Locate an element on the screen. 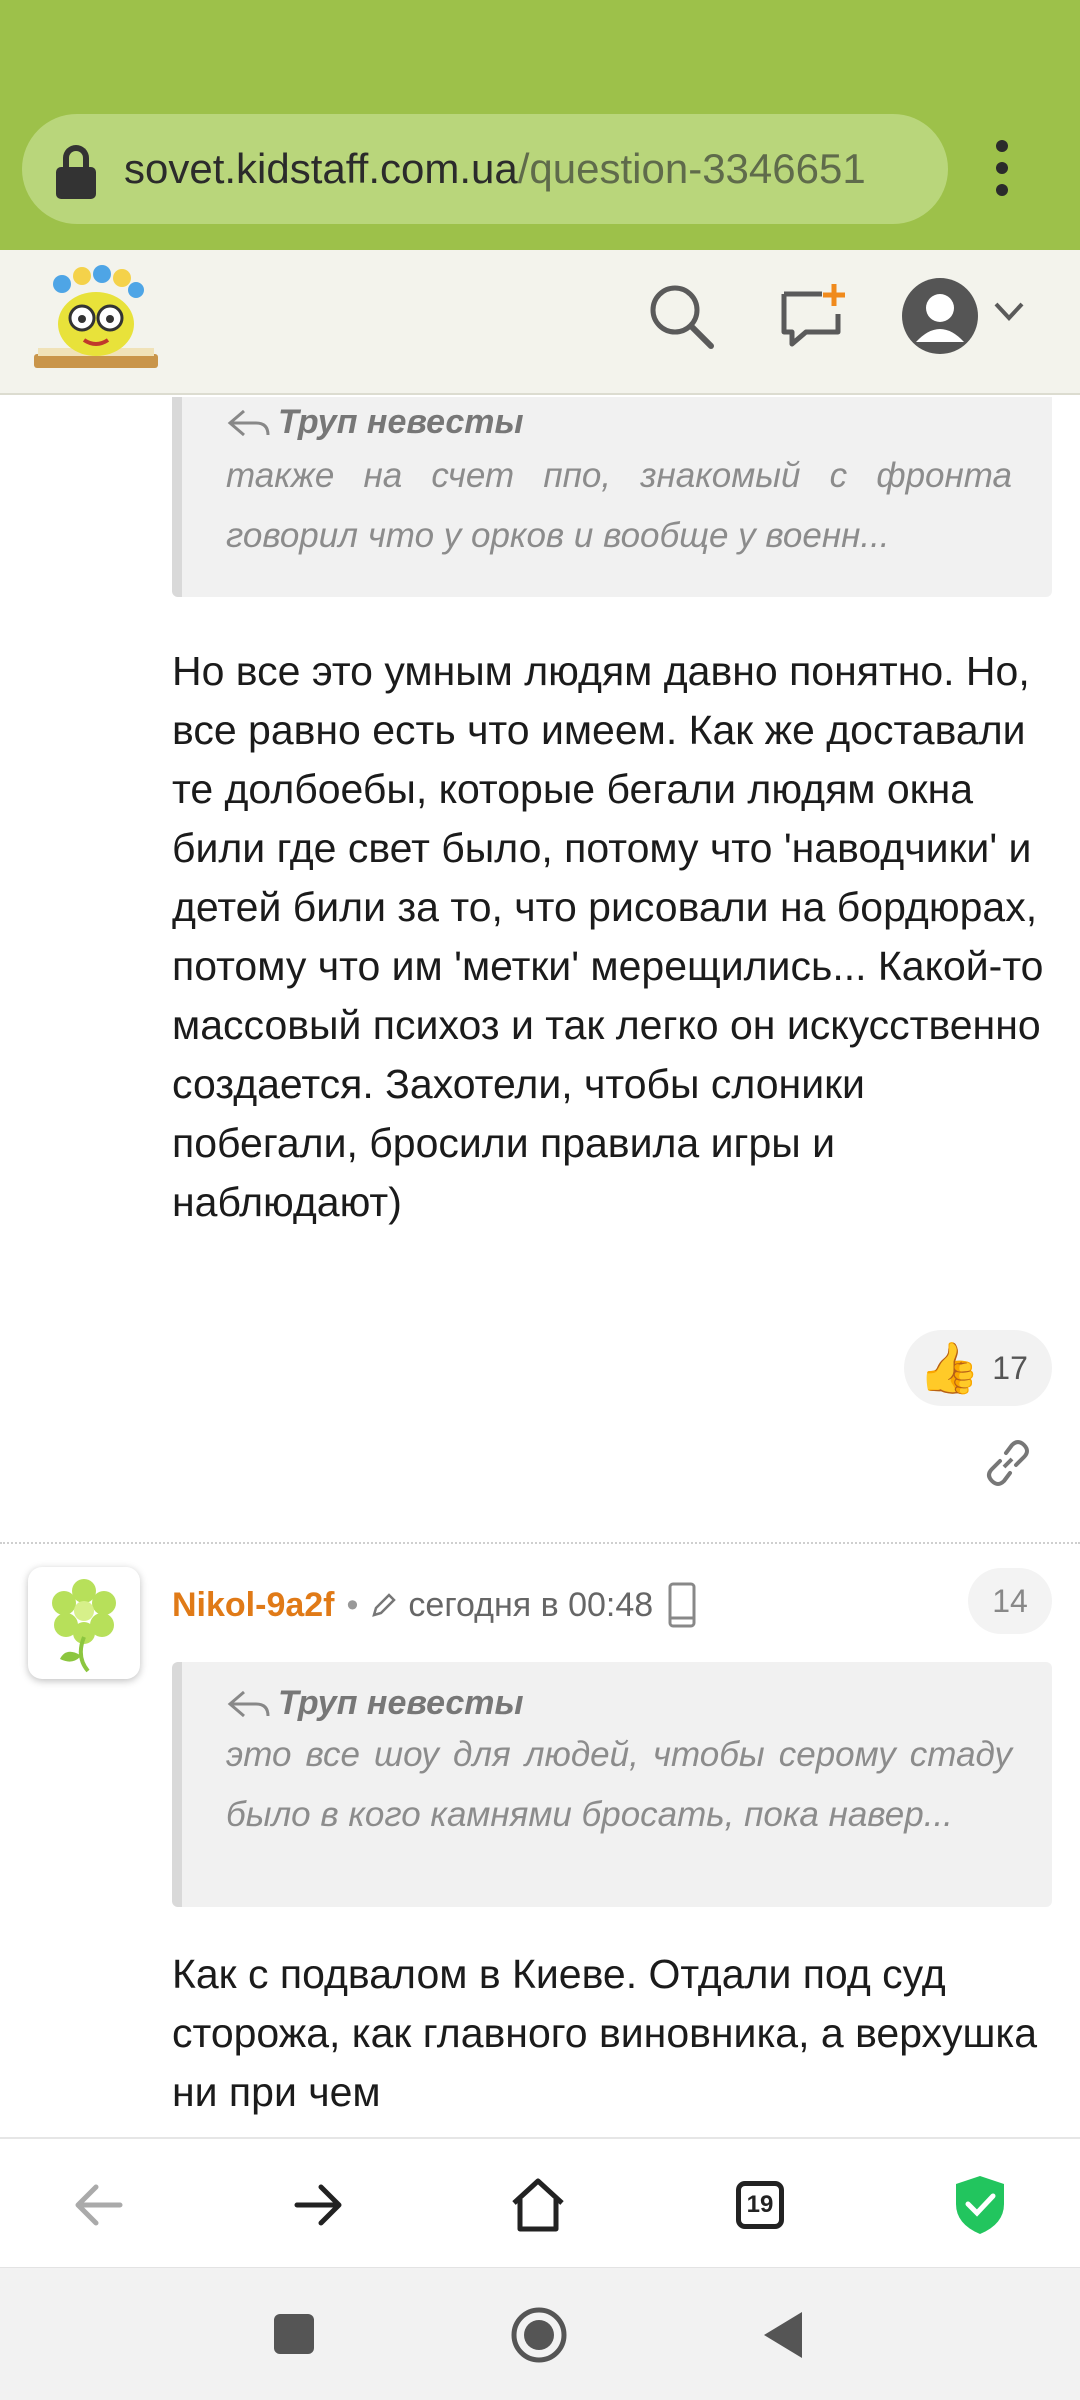  post-time: сегодня в 00:48 is located at coordinates (531, 1604).